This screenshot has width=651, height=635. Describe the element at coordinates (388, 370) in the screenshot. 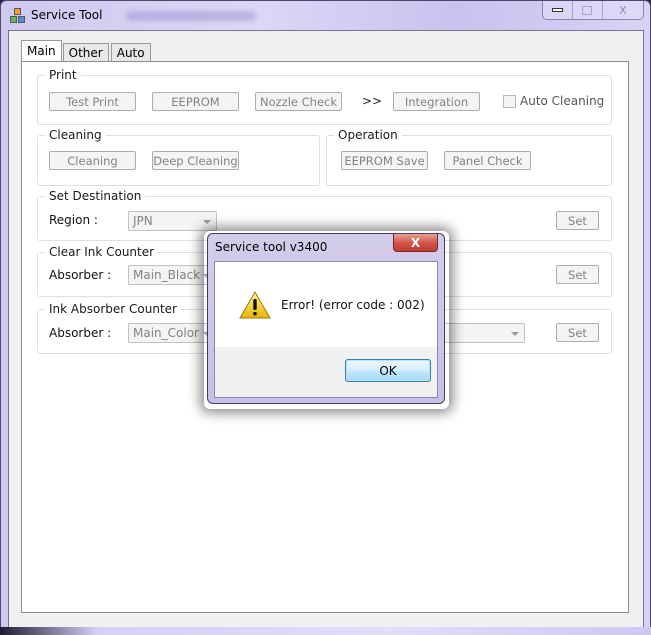

I see `ok-button: OK` at that location.